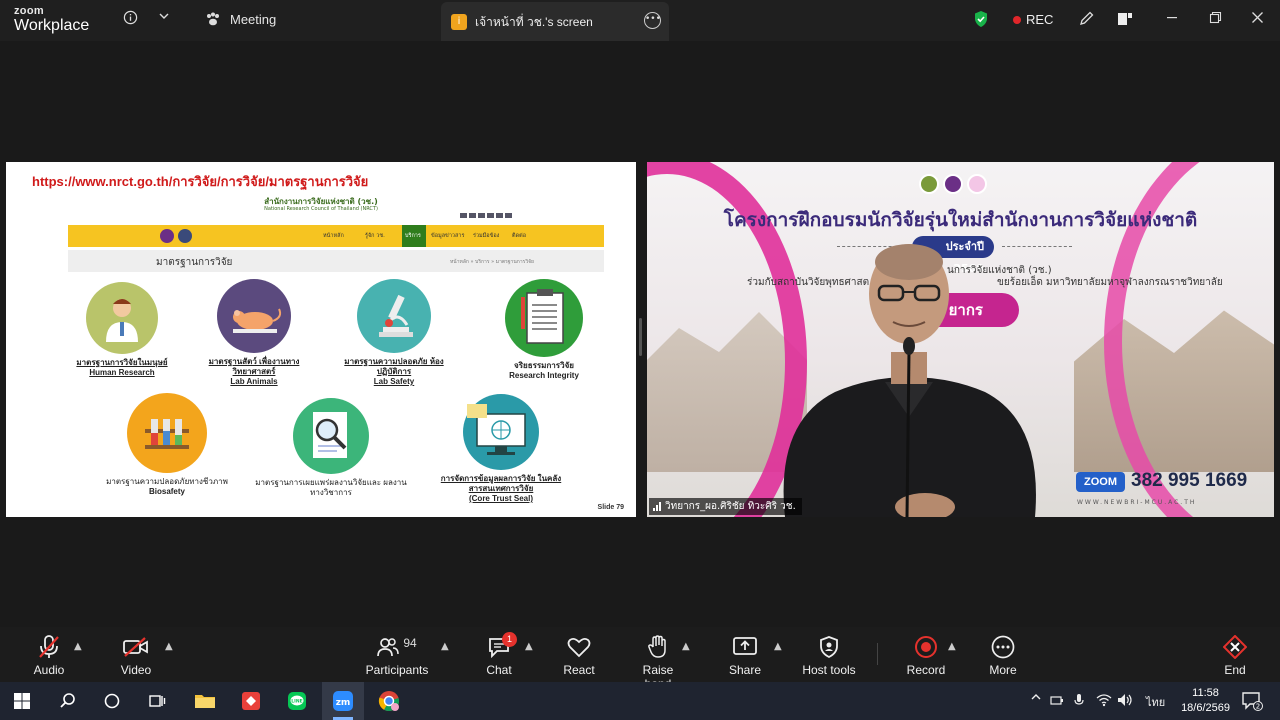  What do you see at coordinates (459, 22) in the screenshot?
I see `share-tab-badge: i` at bounding box center [459, 22].